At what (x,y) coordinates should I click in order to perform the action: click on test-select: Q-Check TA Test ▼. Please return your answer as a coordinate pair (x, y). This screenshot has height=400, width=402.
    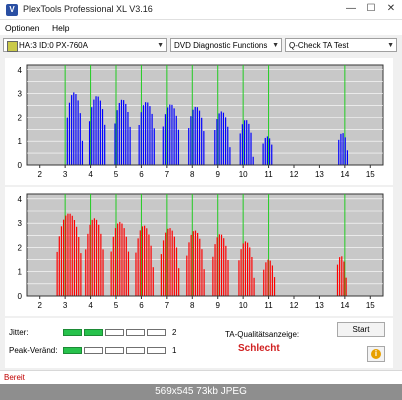
    Looking at the image, I should click on (341, 45).